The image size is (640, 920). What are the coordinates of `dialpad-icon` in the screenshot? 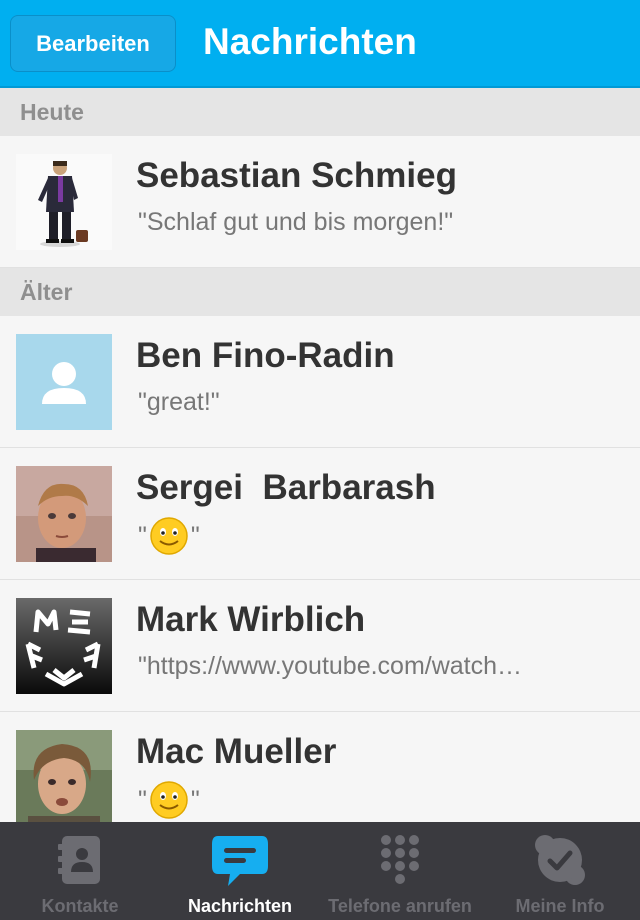 It's located at (400, 860).